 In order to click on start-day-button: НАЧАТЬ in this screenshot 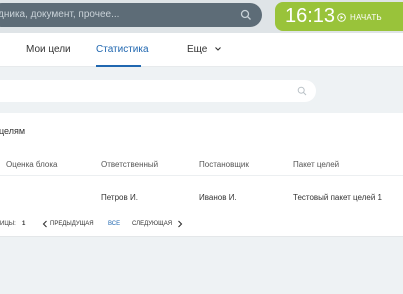, I will do `click(359, 17)`.